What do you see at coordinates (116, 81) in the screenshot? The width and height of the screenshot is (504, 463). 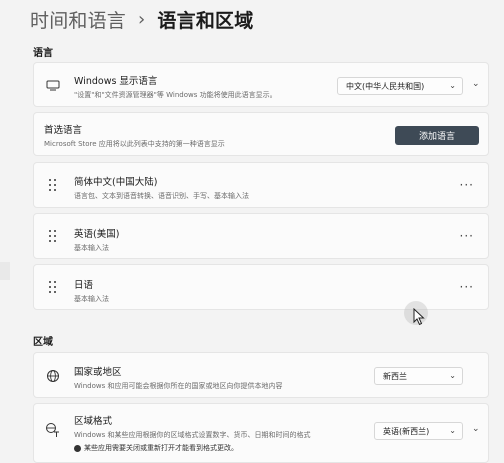 I see `display-language-title: Windows 显示语言` at bounding box center [116, 81].